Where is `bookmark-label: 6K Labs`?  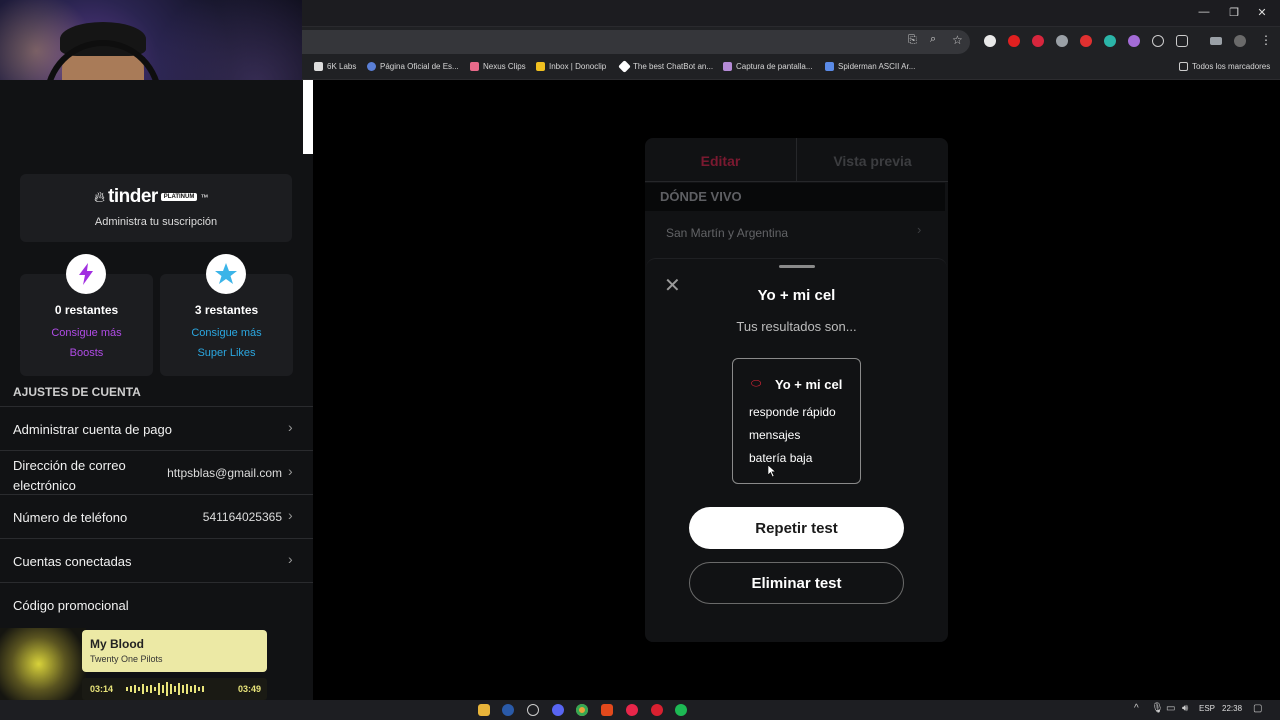 bookmark-label: 6K Labs is located at coordinates (342, 66).